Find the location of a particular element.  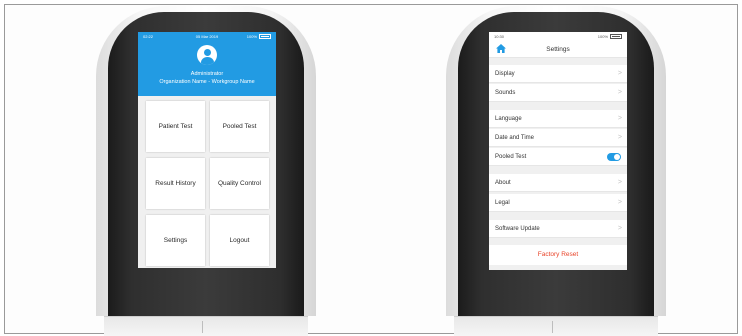

settings-header: 10:30 100% Settings is located at coordinates (558, 45).